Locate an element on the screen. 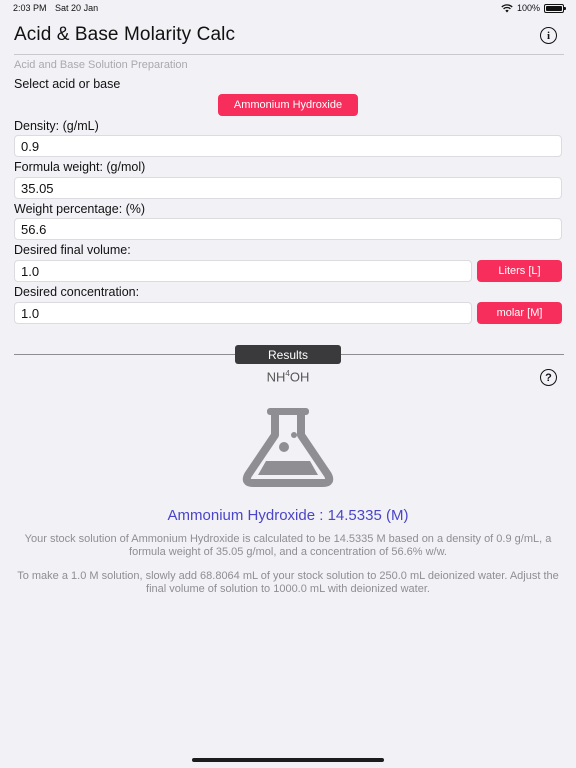 The image size is (576, 768). chemical-formula: NH4OH is located at coordinates (288, 376).